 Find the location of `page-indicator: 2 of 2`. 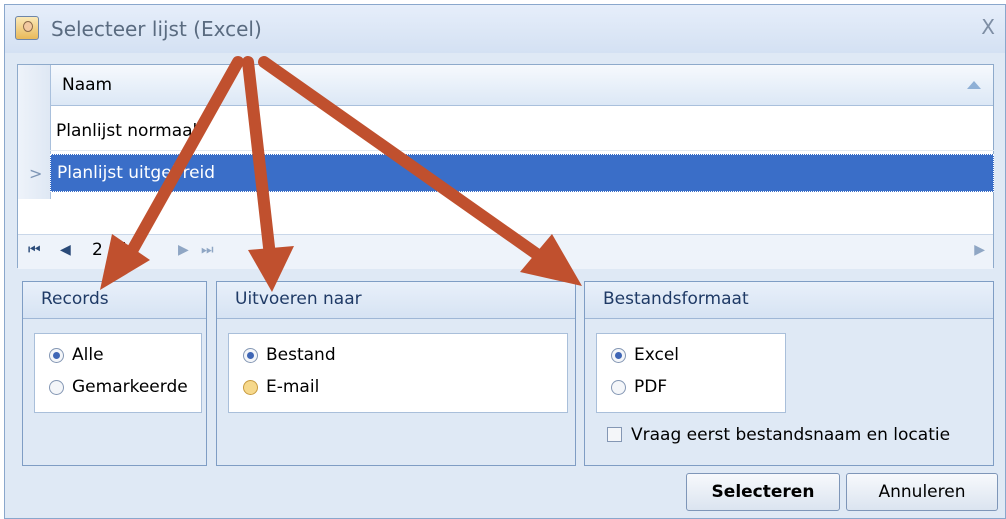

page-indicator: 2 of 2 is located at coordinates (116, 250).